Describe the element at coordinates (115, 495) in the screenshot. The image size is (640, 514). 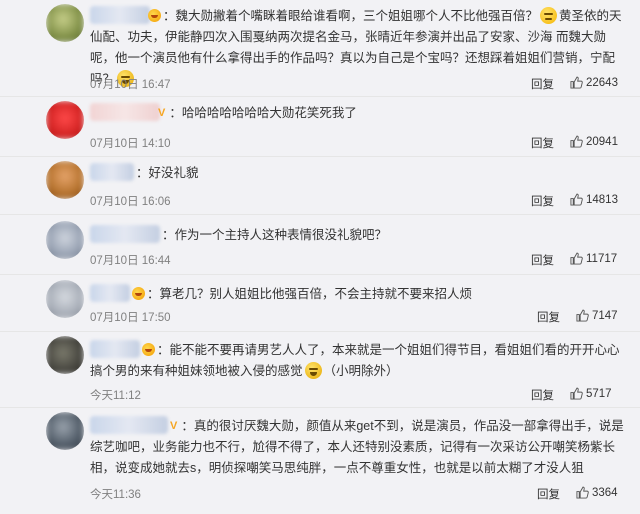
I see `comment-time: 今天11:36` at that location.